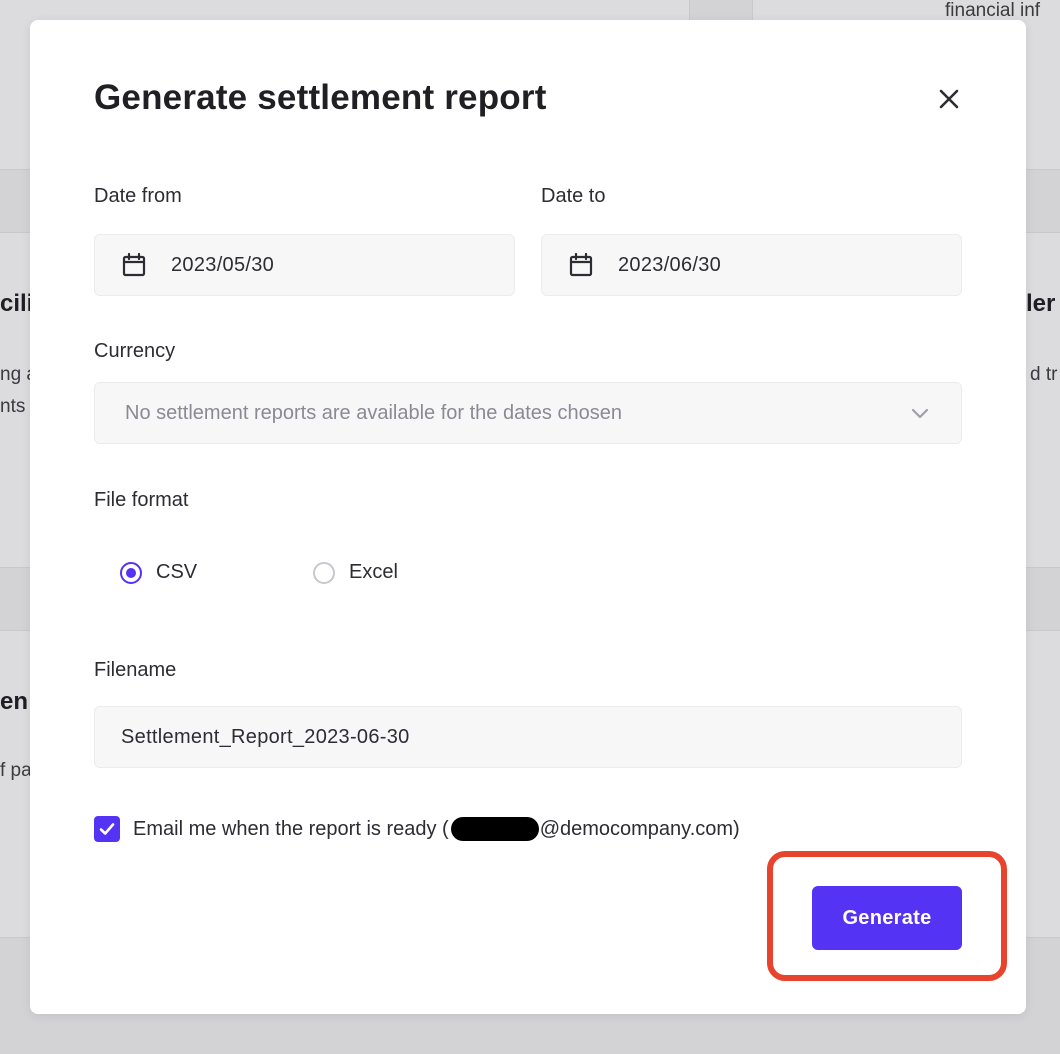  Describe the element at coordinates (17, 303) in the screenshot. I see `background-heading: cili` at that location.